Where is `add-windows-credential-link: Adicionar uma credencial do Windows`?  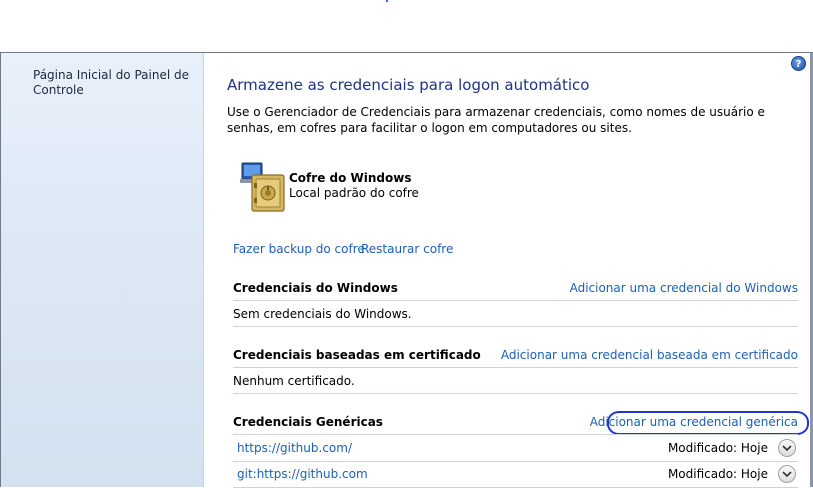
add-windows-credential-link: Adicionar uma credencial do Windows is located at coordinates (684, 288).